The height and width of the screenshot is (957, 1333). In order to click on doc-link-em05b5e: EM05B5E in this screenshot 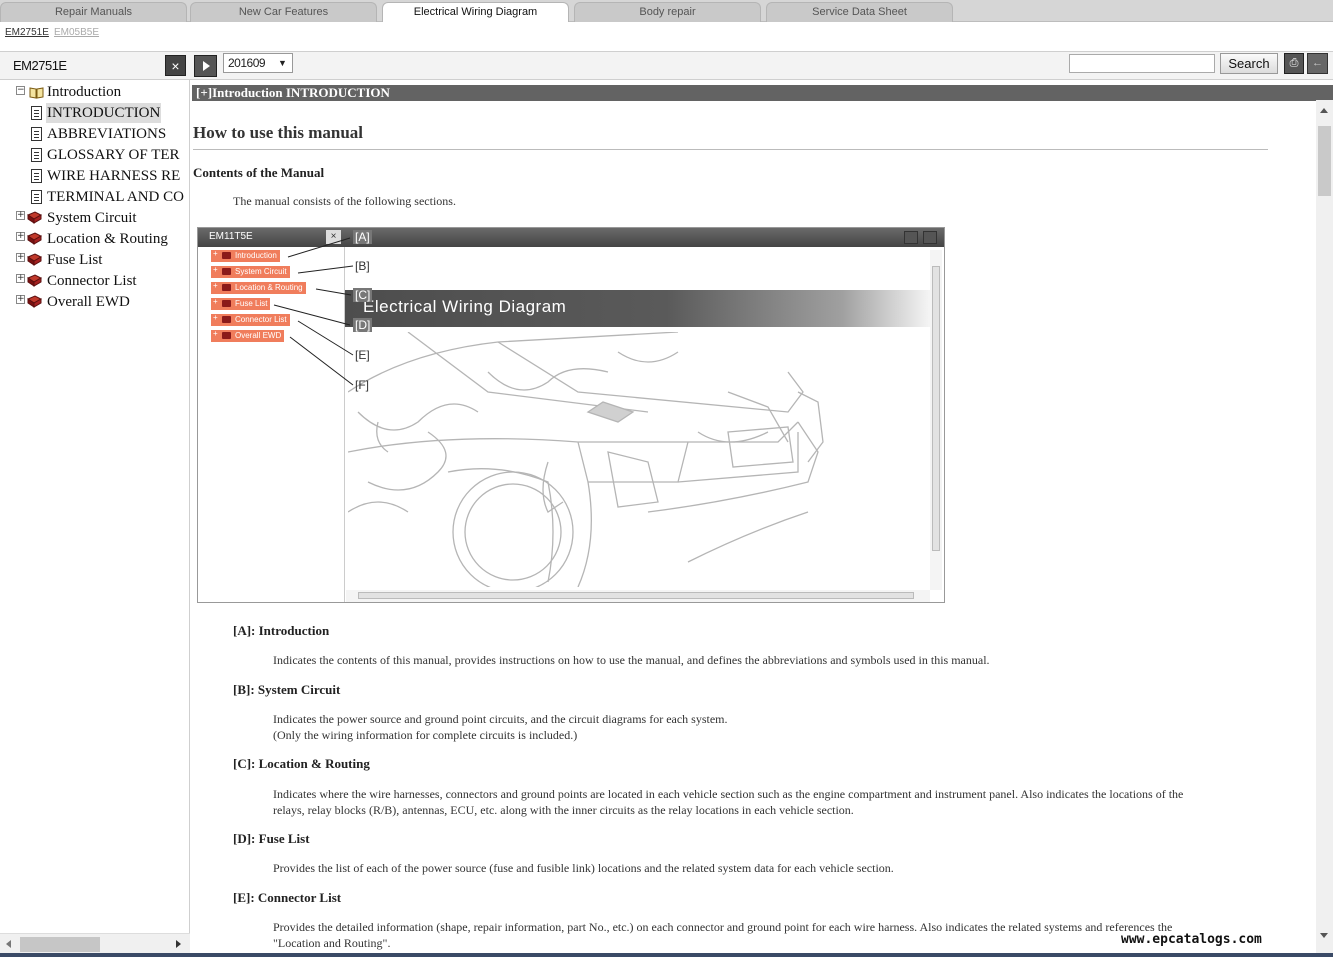, I will do `click(76, 32)`.